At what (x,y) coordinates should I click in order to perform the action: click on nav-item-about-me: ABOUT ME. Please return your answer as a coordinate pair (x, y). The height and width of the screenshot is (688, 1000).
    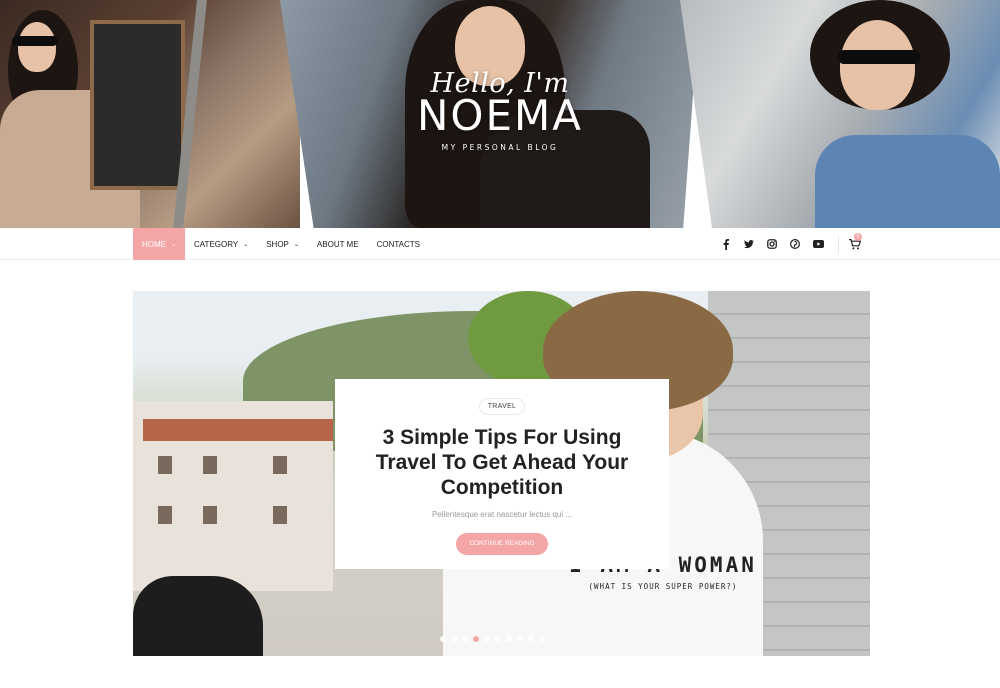
    Looking at the image, I should click on (338, 244).